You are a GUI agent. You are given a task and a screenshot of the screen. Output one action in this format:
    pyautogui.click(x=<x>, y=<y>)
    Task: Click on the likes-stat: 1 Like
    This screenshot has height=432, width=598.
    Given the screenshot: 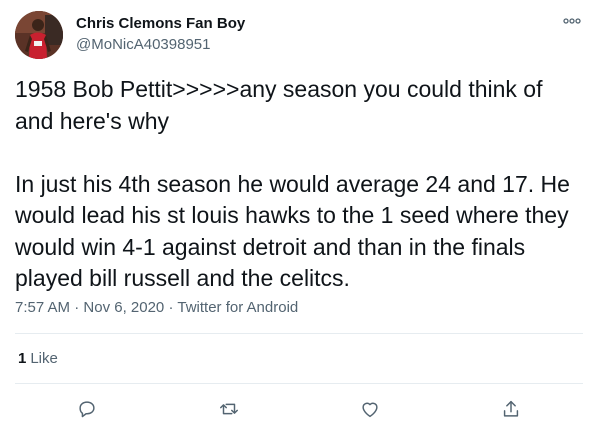 What is the action you would take?
    pyautogui.click(x=38, y=358)
    